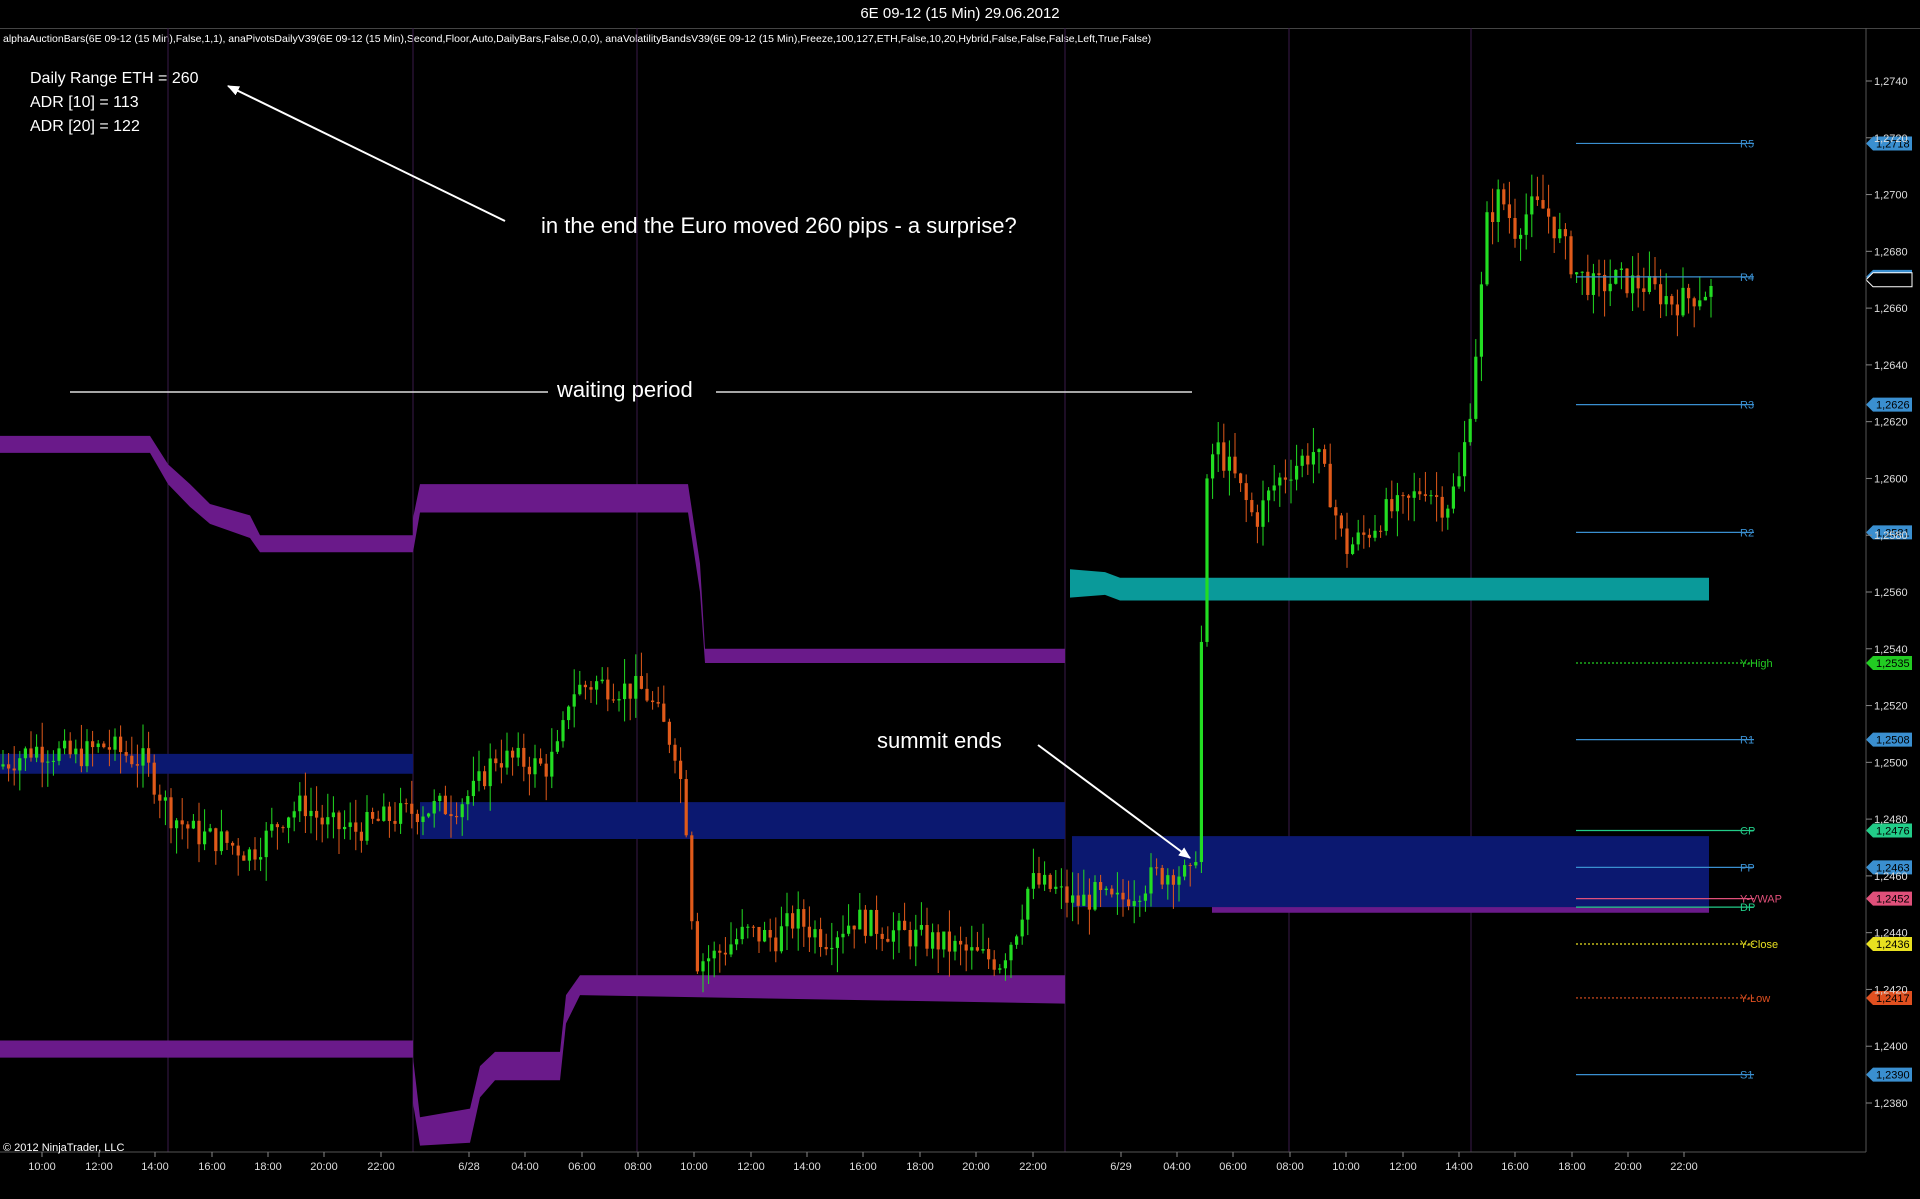 The width and height of the screenshot is (1920, 1199). What do you see at coordinates (206, 763) in the screenshot?
I see `navy-band-day1` at bounding box center [206, 763].